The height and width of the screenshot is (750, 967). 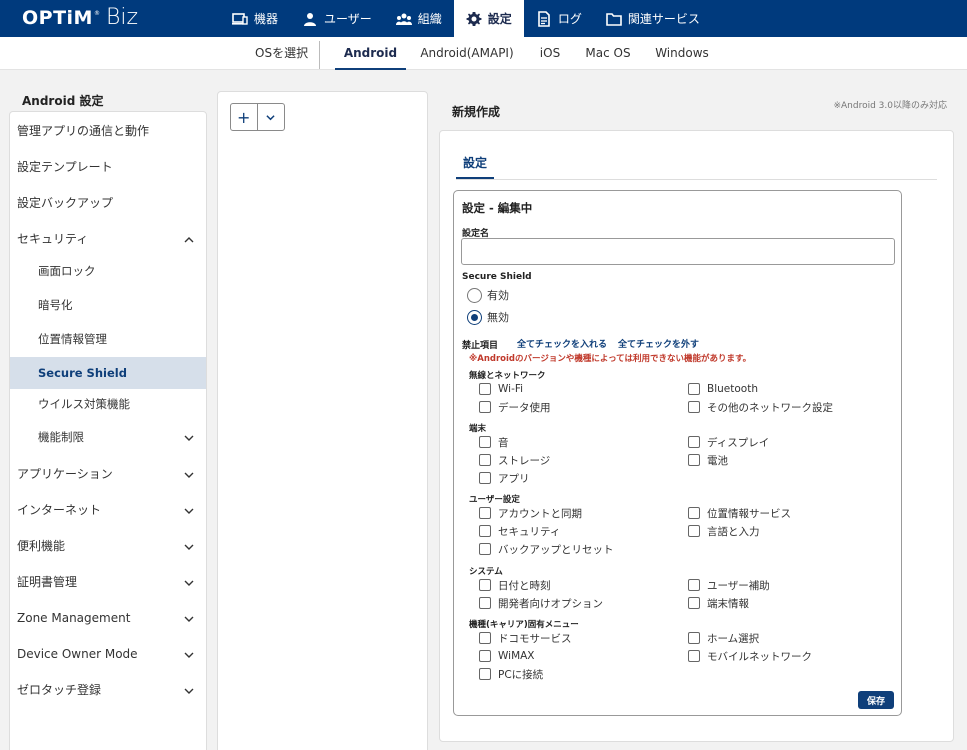 What do you see at coordinates (122, 17) in the screenshot?
I see `logo-product: Biz` at bounding box center [122, 17].